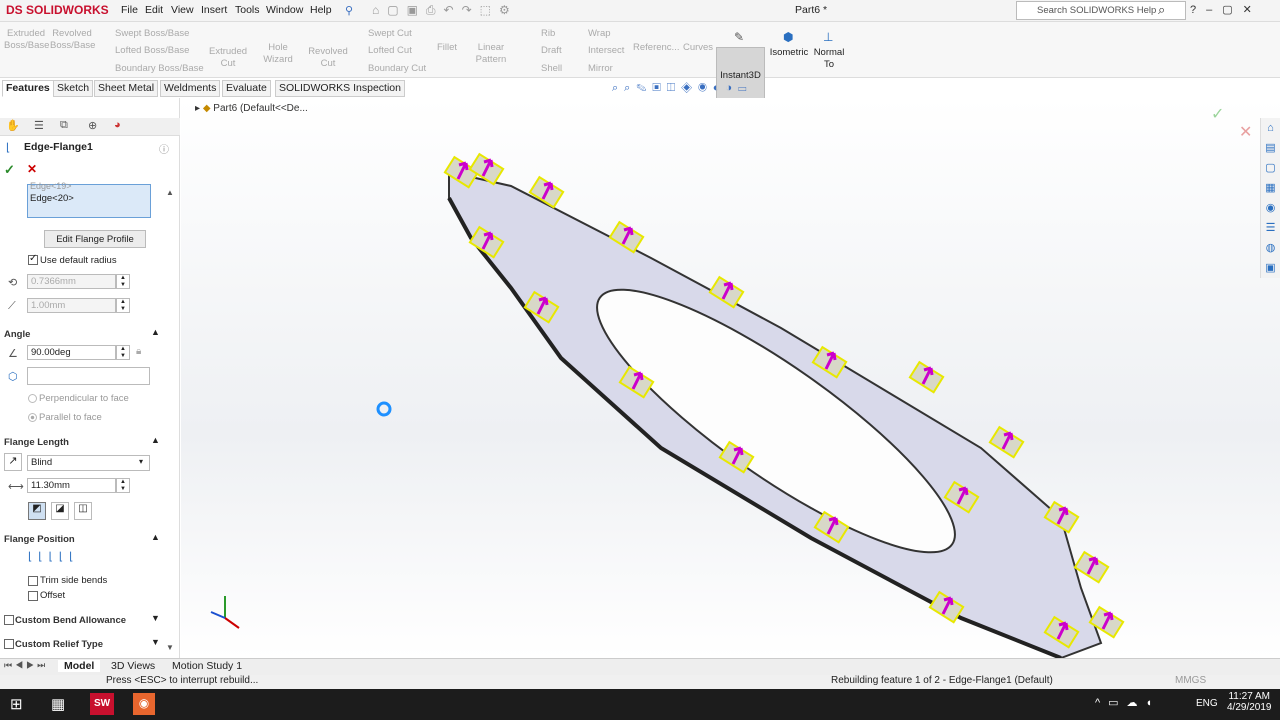 This screenshot has height=720, width=1280. I want to click on boundary-boss-button: Boundary Boss/Base, so click(159, 68).